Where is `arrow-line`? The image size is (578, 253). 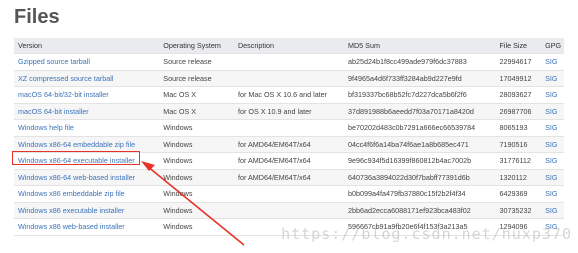
arrow-line is located at coordinates (195, 205).